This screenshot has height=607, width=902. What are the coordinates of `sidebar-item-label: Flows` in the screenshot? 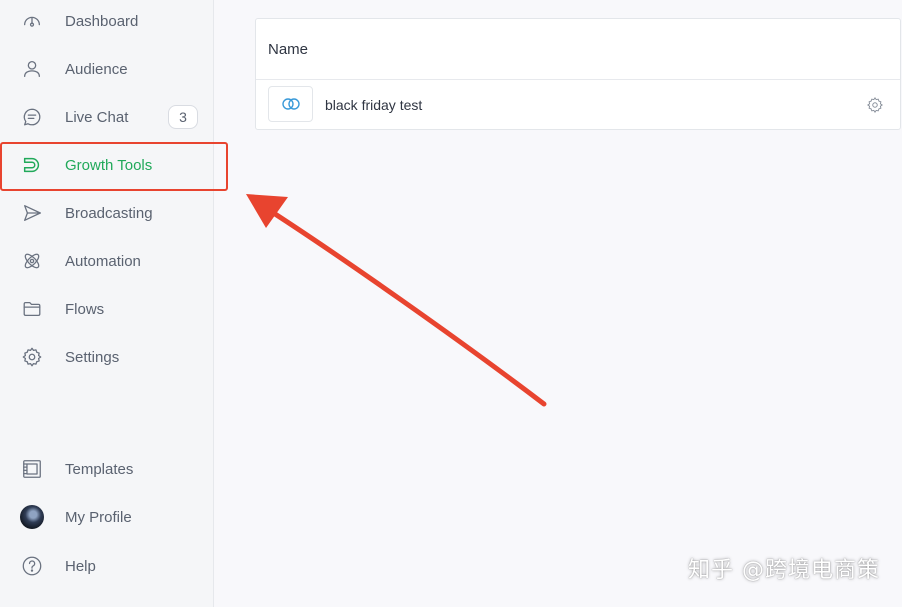 It's located at (85, 309).